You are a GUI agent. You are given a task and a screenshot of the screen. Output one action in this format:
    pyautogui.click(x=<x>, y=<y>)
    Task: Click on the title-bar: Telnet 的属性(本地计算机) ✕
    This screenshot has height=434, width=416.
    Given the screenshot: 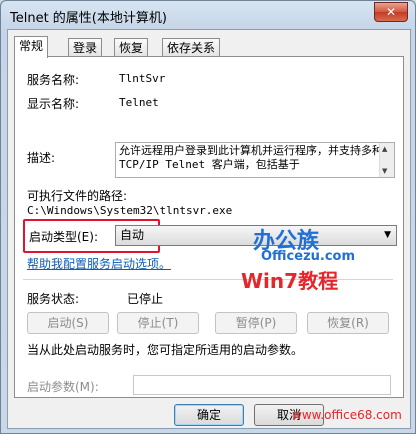 What is the action you would take?
    pyautogui.click(x=208, y=15)
    